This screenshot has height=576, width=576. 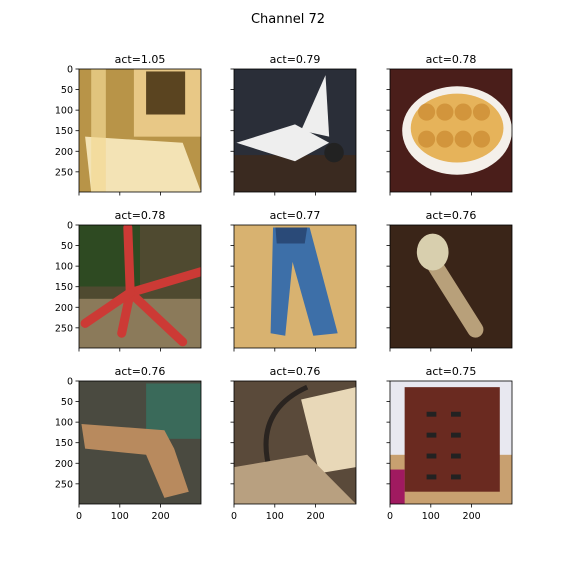 I want to click on panel-title: act=1.05, so click(x=140, y=59).